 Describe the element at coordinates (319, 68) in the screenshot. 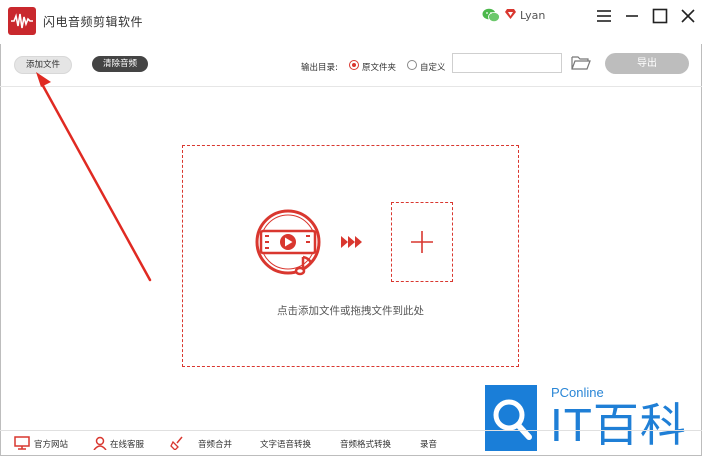

I see `output-dir-label: 输出目录:` at that location.